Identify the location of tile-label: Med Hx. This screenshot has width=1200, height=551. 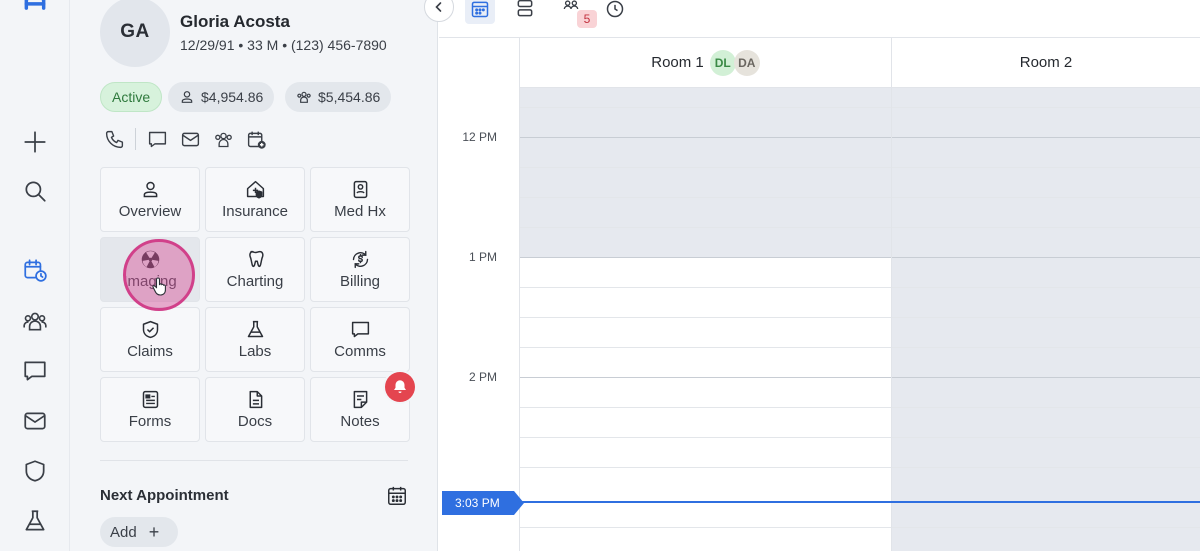
(360, 211).